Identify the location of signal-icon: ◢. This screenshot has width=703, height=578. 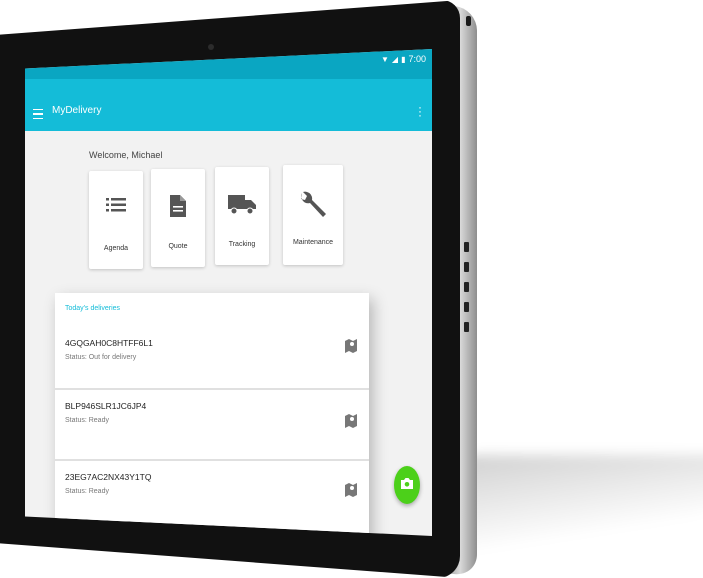
(395, 59).